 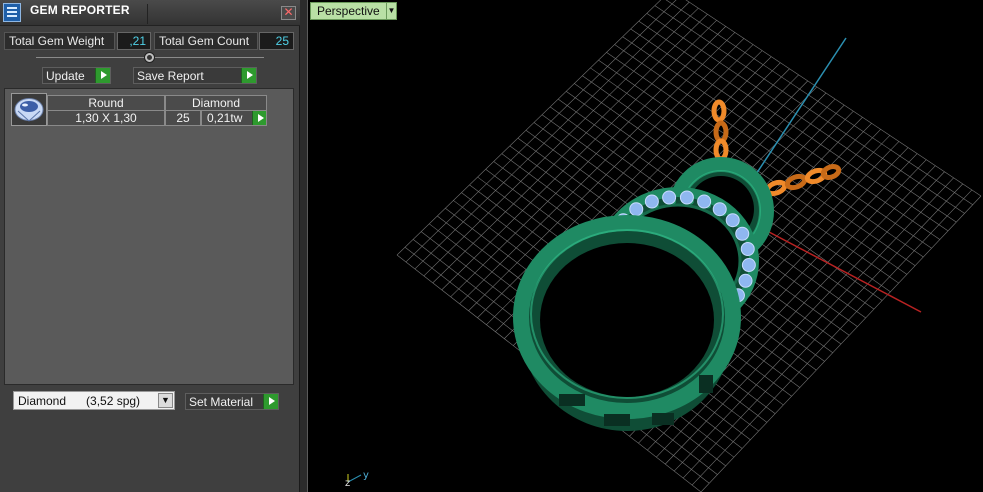 I want to click on gem-thumbnail-icon, so click(x=29, y=109).